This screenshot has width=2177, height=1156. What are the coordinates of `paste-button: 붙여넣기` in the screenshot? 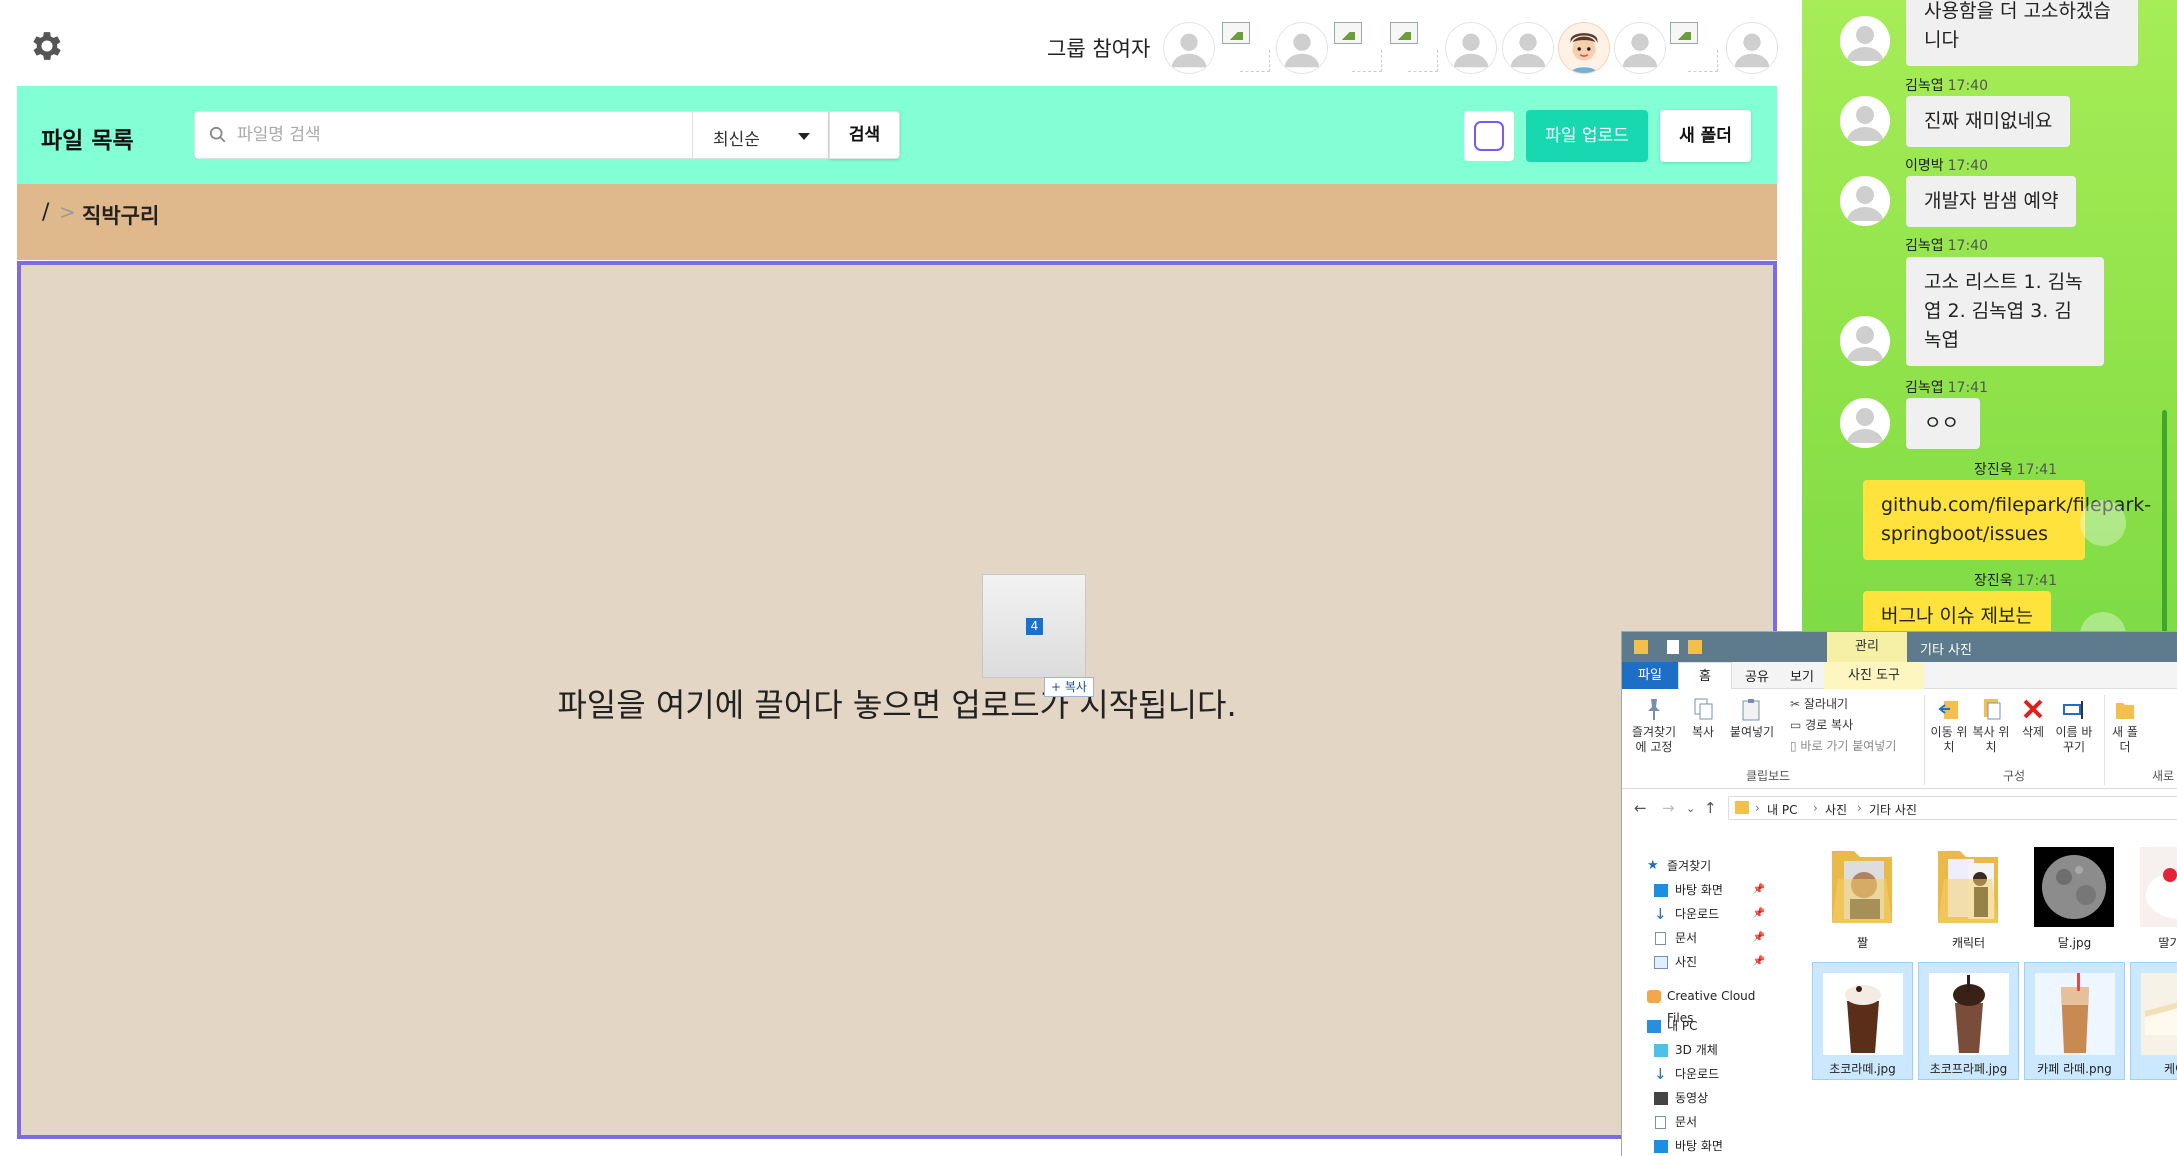 It's located at (1752, 718).